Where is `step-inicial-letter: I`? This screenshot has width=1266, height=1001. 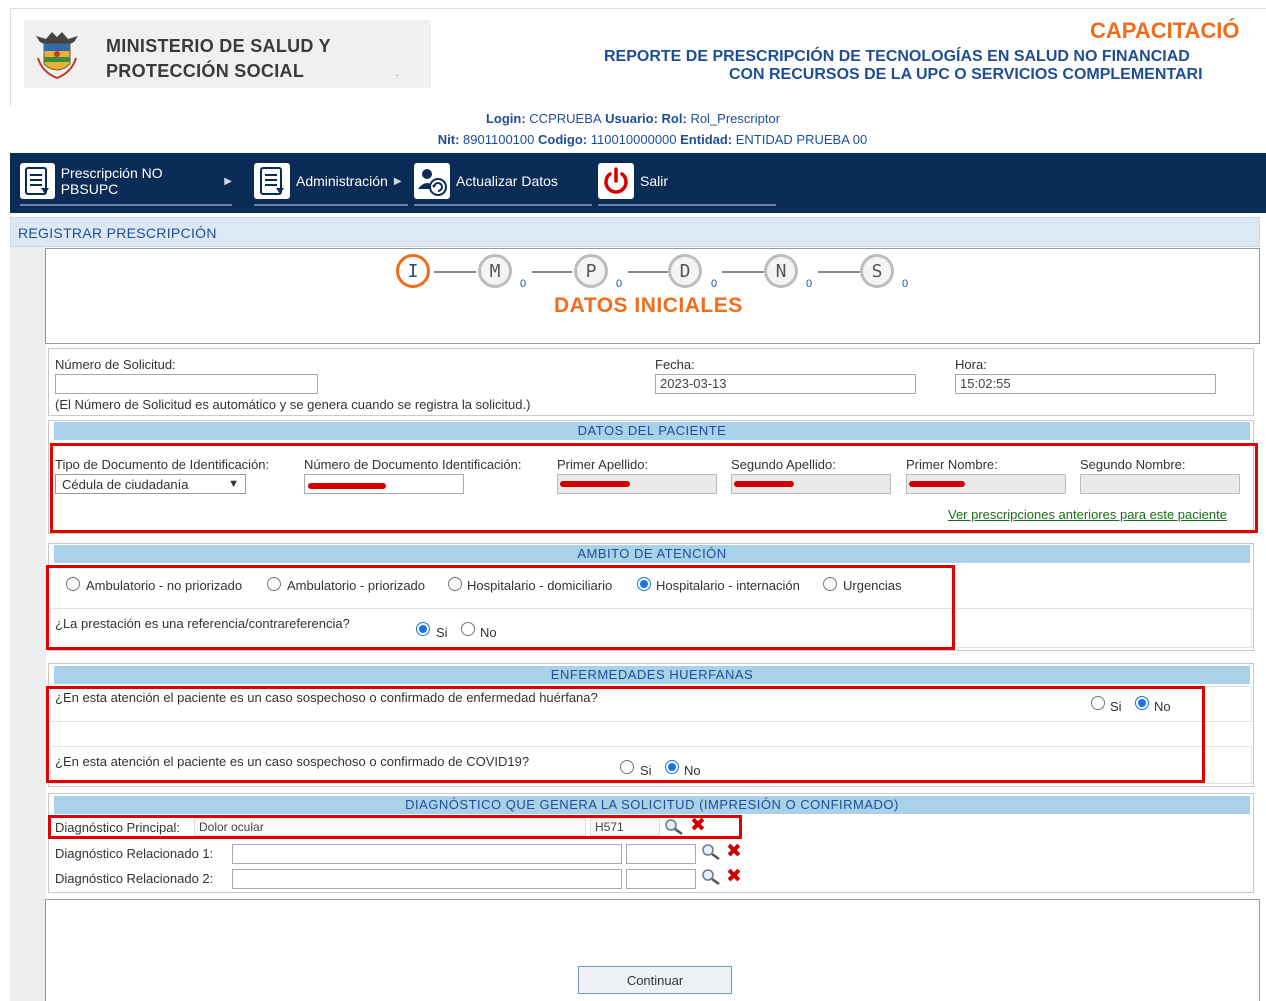
step-inicial-letter: I is located at coordinates (413, 271).